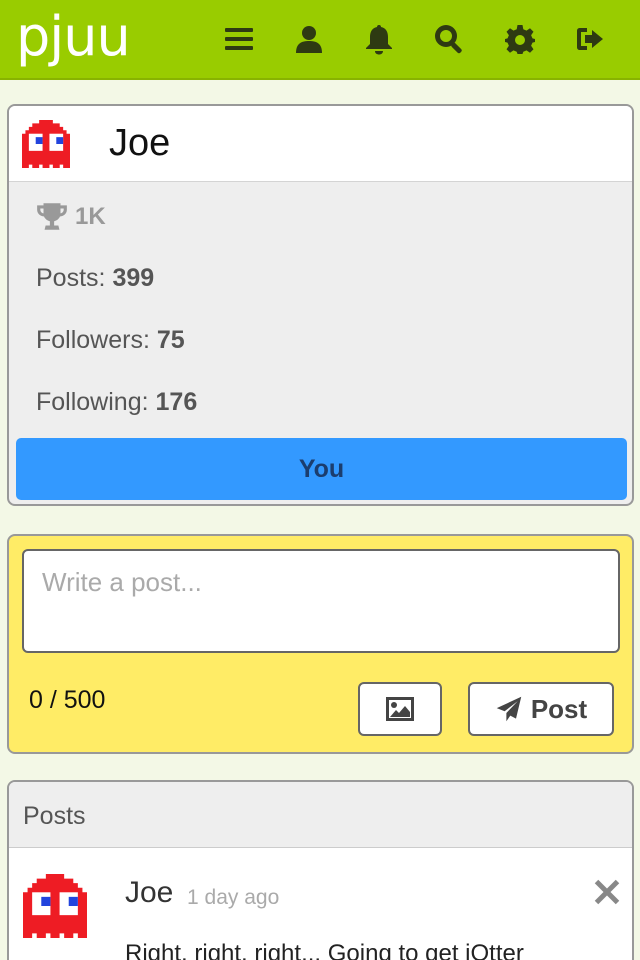  What do you see at coordinates (116, 402) in the screenshot?
I see `following-stat: Following: 176` at bounding box center [116, 402].